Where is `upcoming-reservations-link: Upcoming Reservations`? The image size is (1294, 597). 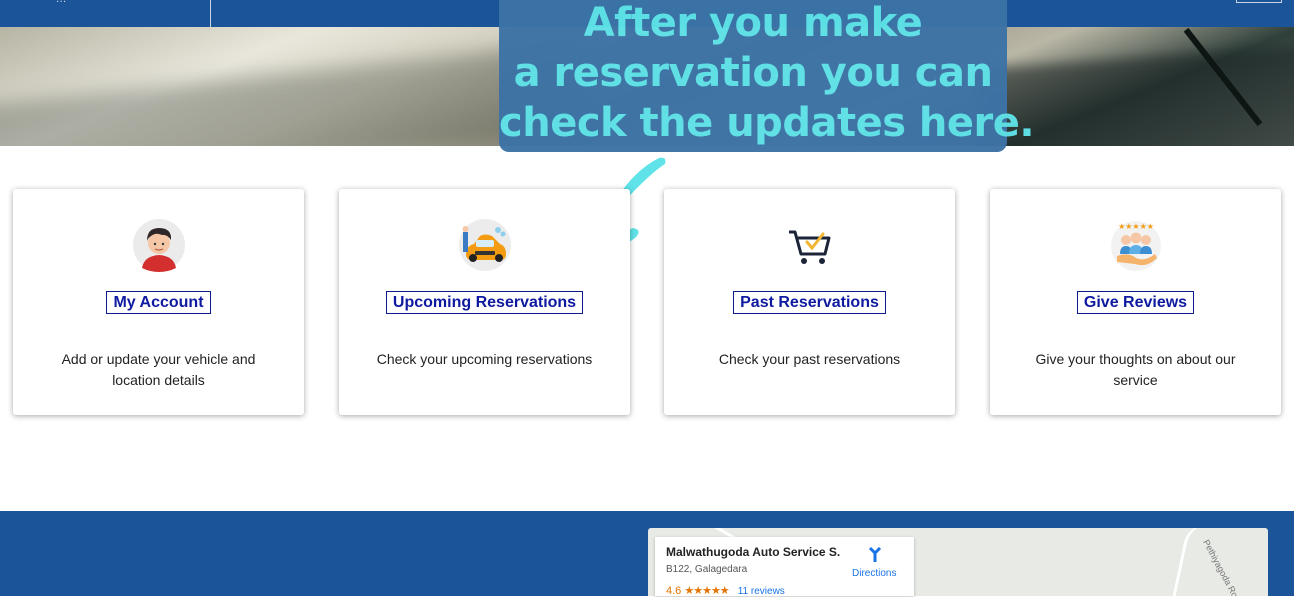 upcoming-reservations-link: Upcoming Reservations is located at coordinates (484, 302).